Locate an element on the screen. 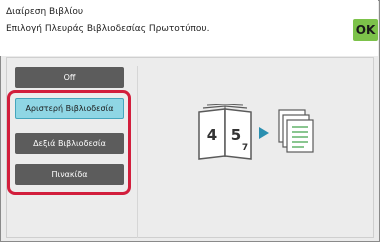  ok-button: OK is located at coordinates (365, 30).